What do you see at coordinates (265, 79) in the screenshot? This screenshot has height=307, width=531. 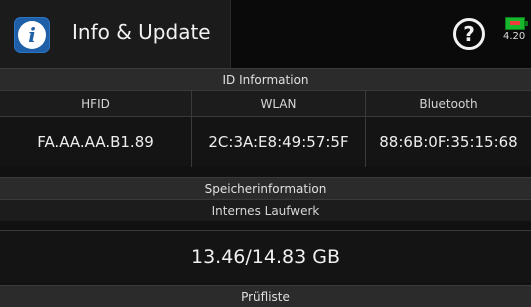 I see `id-information-header: ID Information` at bounding box center [265, 79].